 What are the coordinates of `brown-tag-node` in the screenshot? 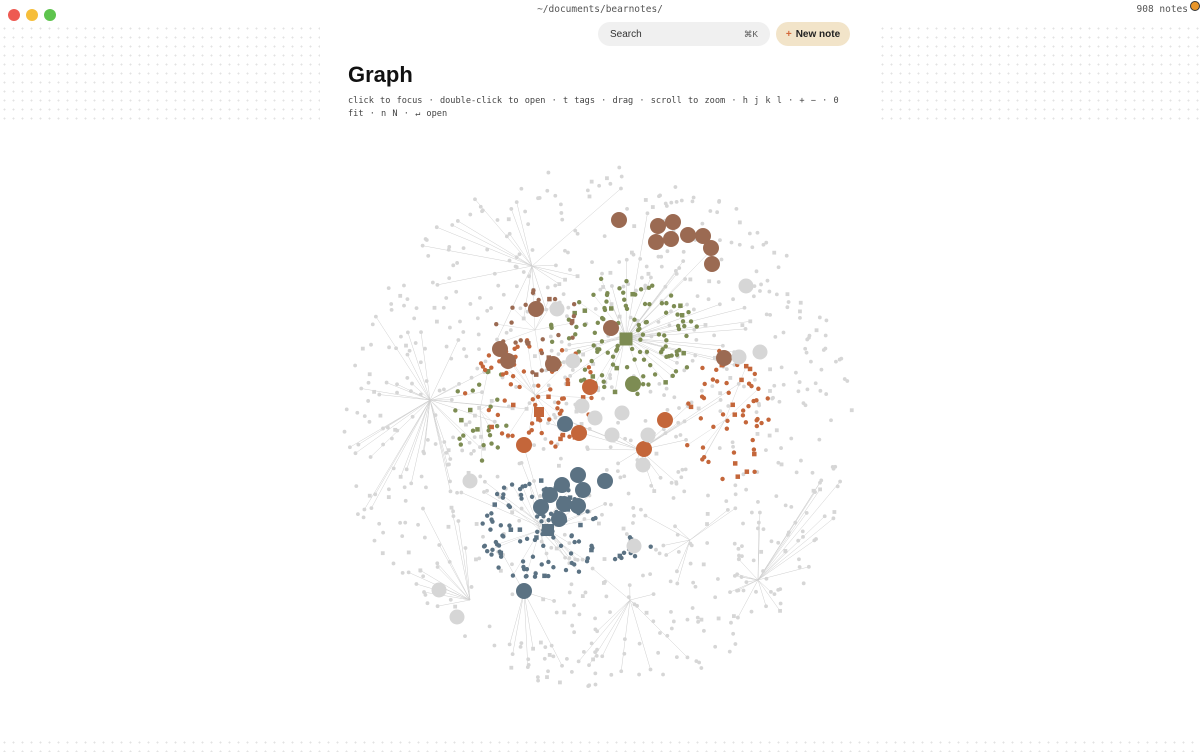 It's located at (572, 321).